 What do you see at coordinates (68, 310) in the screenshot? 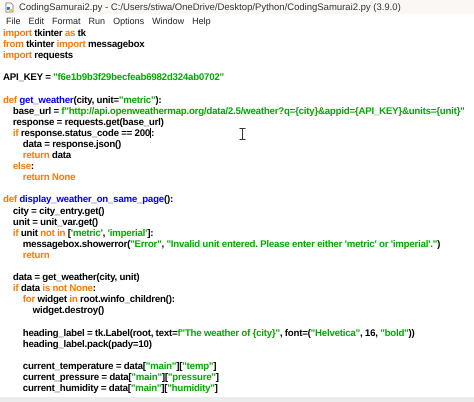
I see `code-line: widget.destroy()` at bounding box center [68, 310].